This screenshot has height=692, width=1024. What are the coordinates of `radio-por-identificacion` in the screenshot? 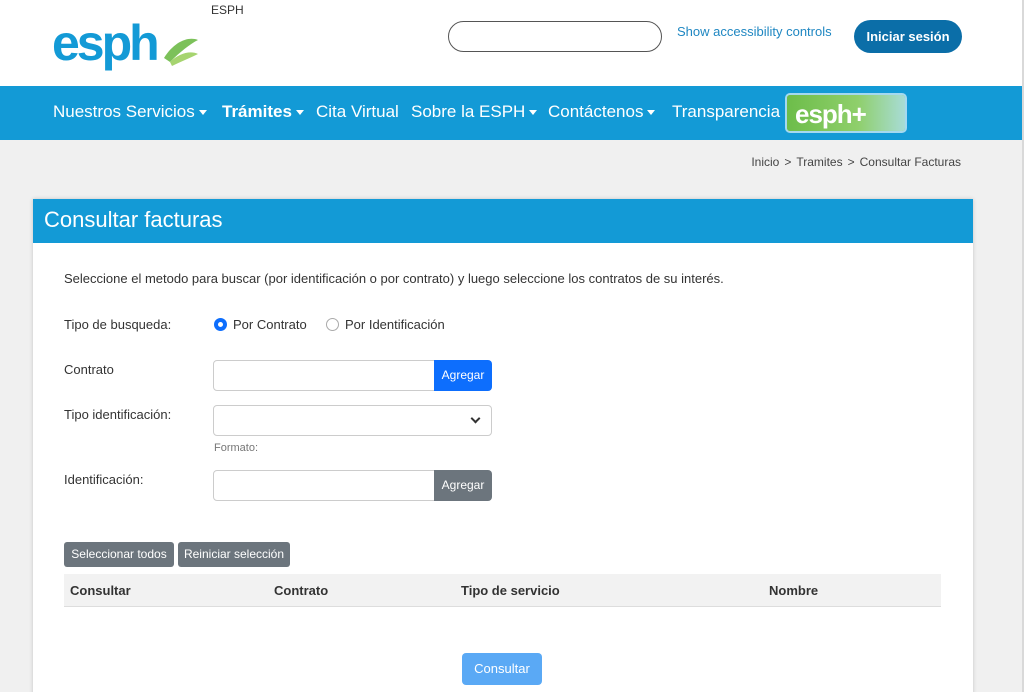 It's located at (332, 324).